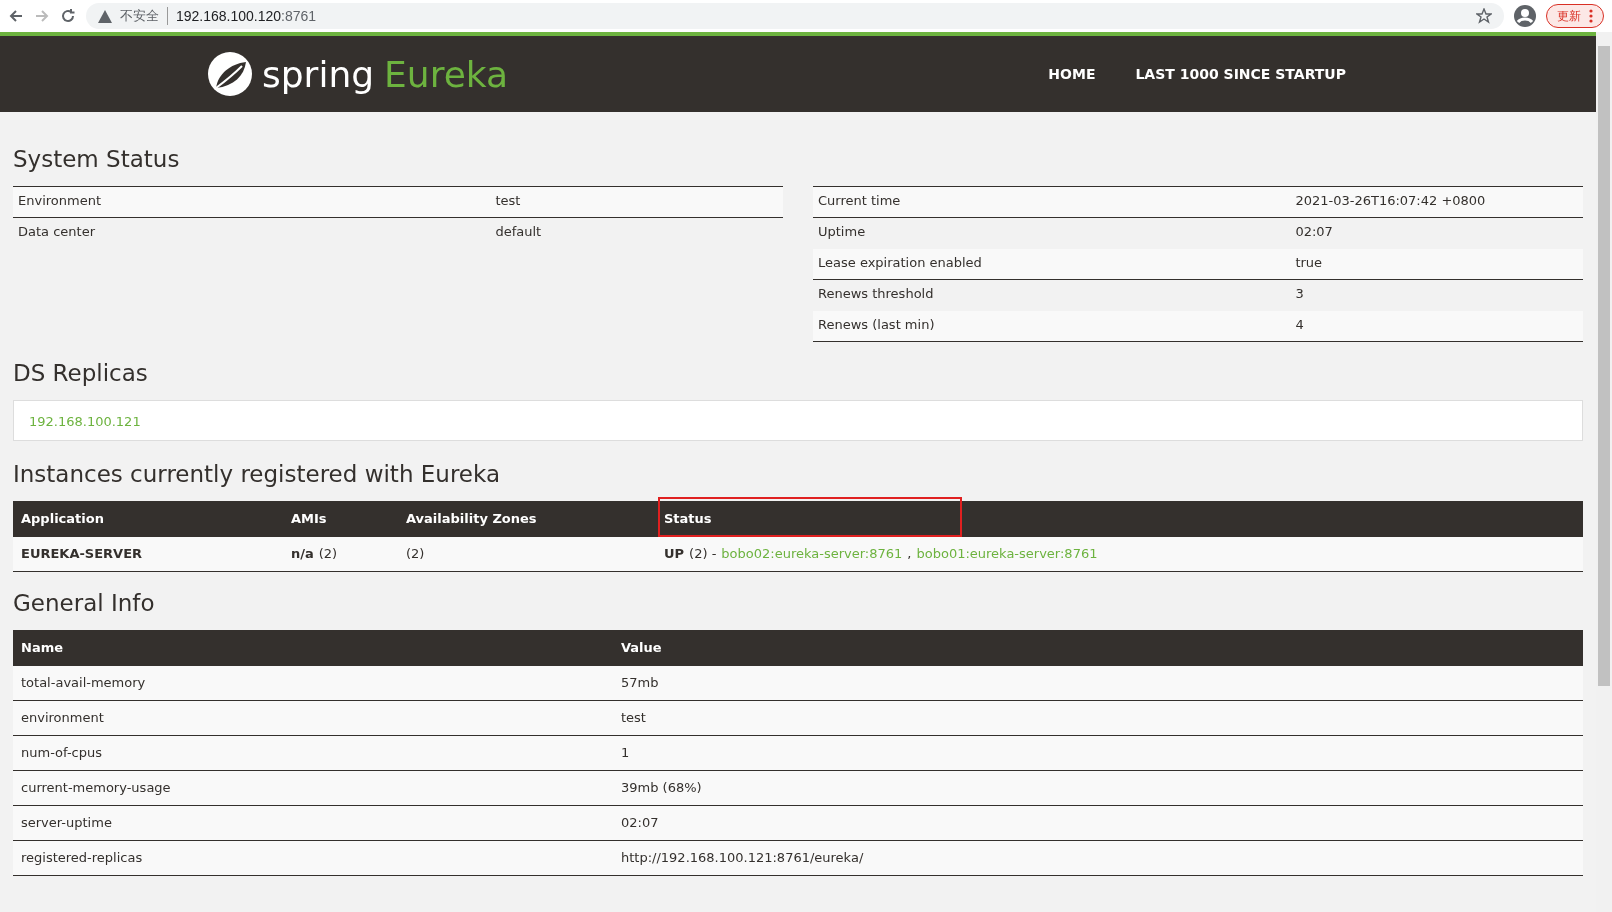 The image size is (1612, 912). I want to click on table-cell: registered-replicas, so click(313, 858).